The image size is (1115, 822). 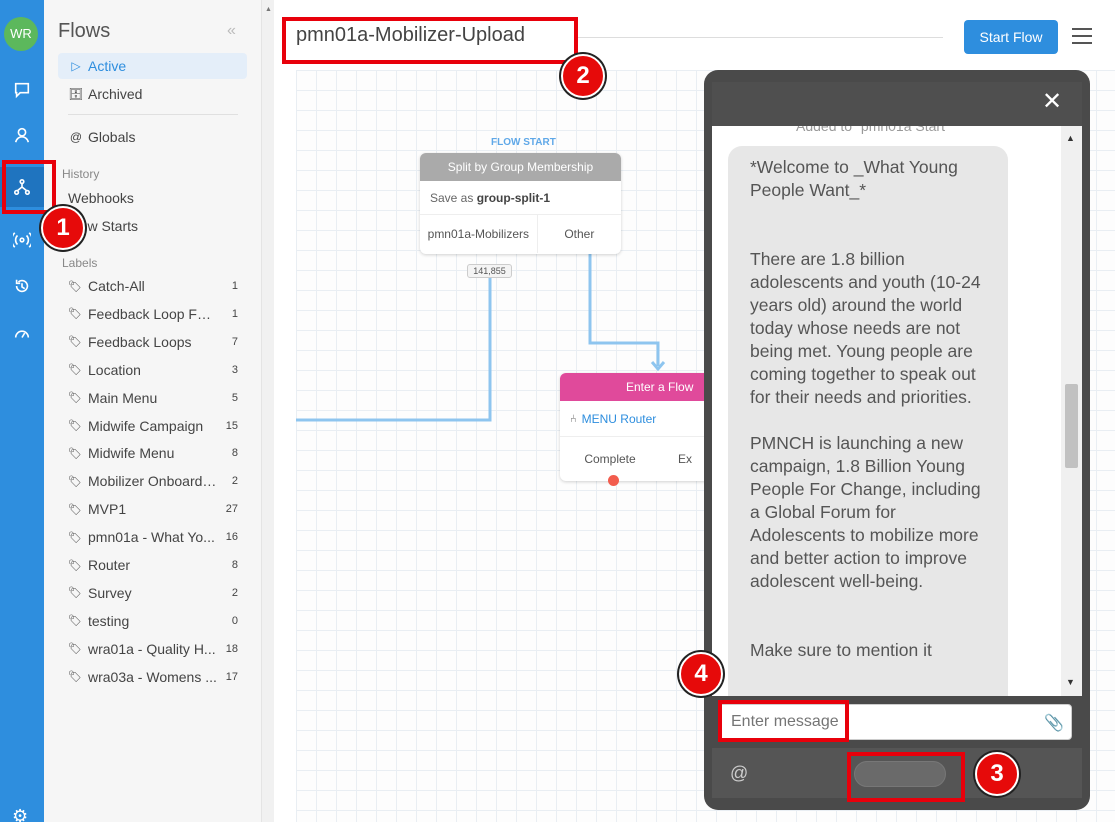 What do you see at coordinates (234, 286) in the screenshot?
I see `label-count: 1` at bounding box center [234, 286].